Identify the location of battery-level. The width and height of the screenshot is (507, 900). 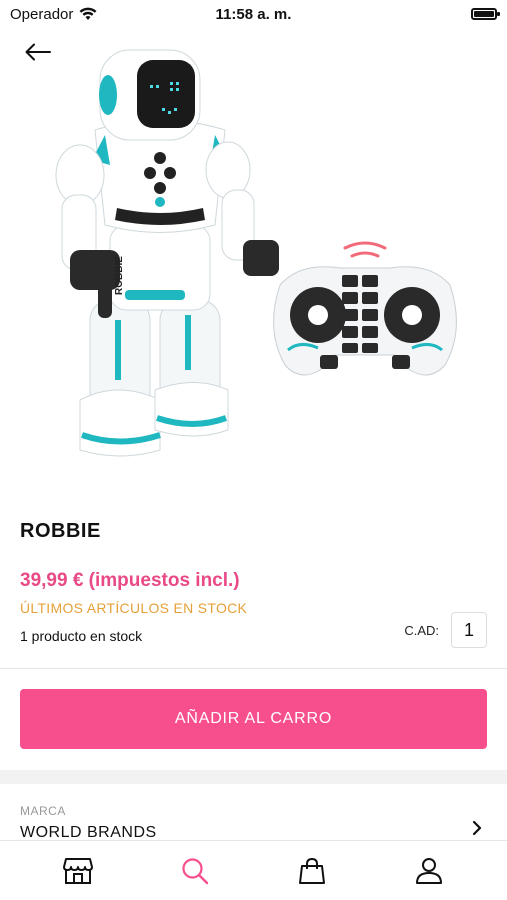
(484, 14).